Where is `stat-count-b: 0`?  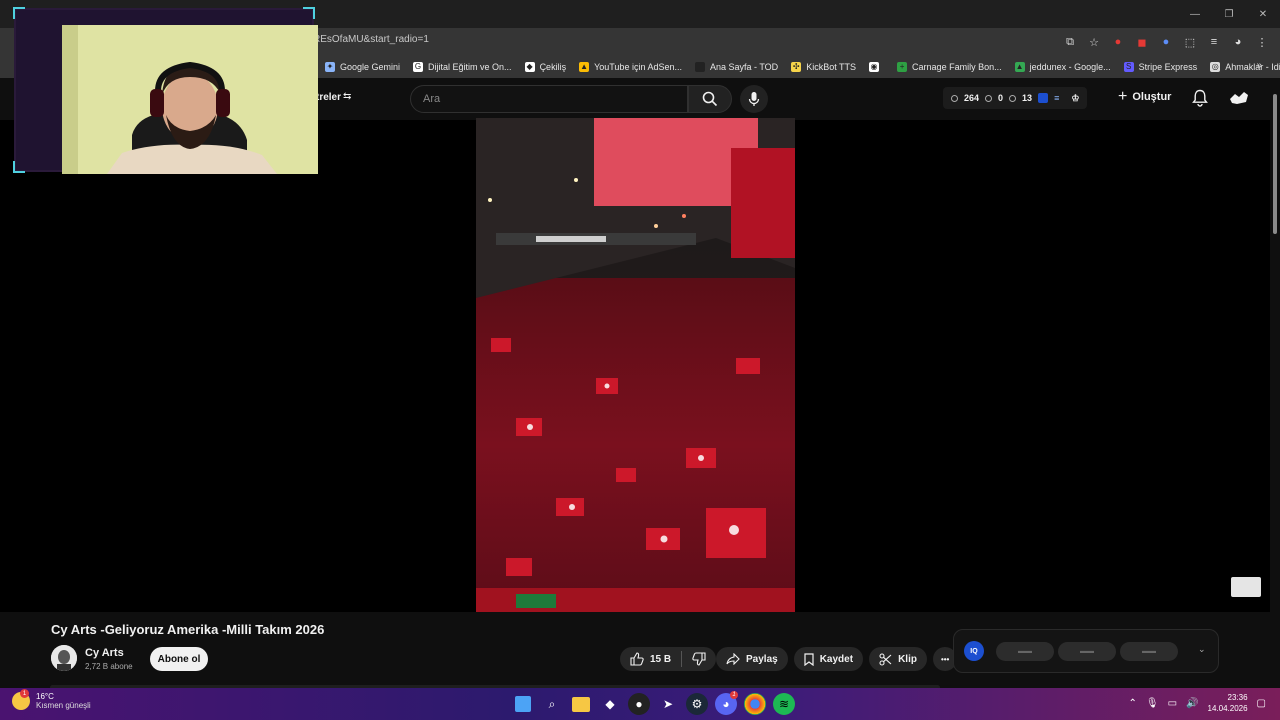
stat-count-b: 0 is located at coordinates (1001, 98).